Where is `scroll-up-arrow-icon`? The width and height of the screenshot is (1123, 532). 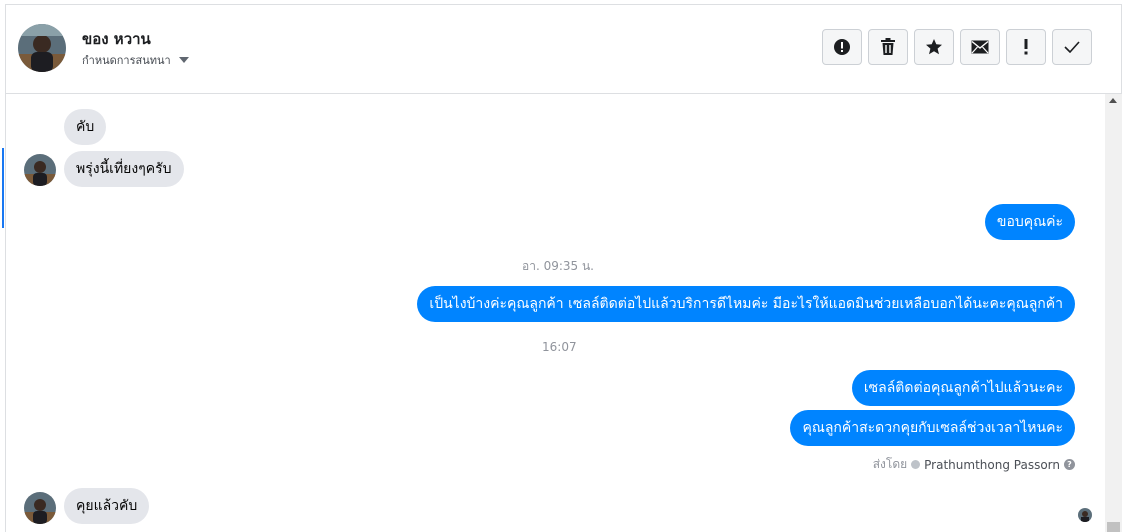 scroll-up-arrow-icon is located at coordinates (1113, 100).